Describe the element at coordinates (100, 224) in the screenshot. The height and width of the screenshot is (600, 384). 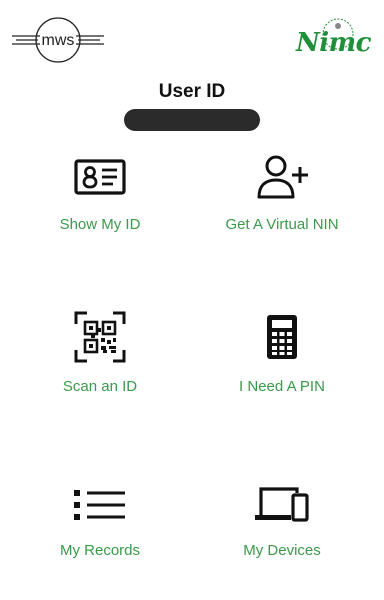
I see `show-my-id-label: Show My ID` at that location.